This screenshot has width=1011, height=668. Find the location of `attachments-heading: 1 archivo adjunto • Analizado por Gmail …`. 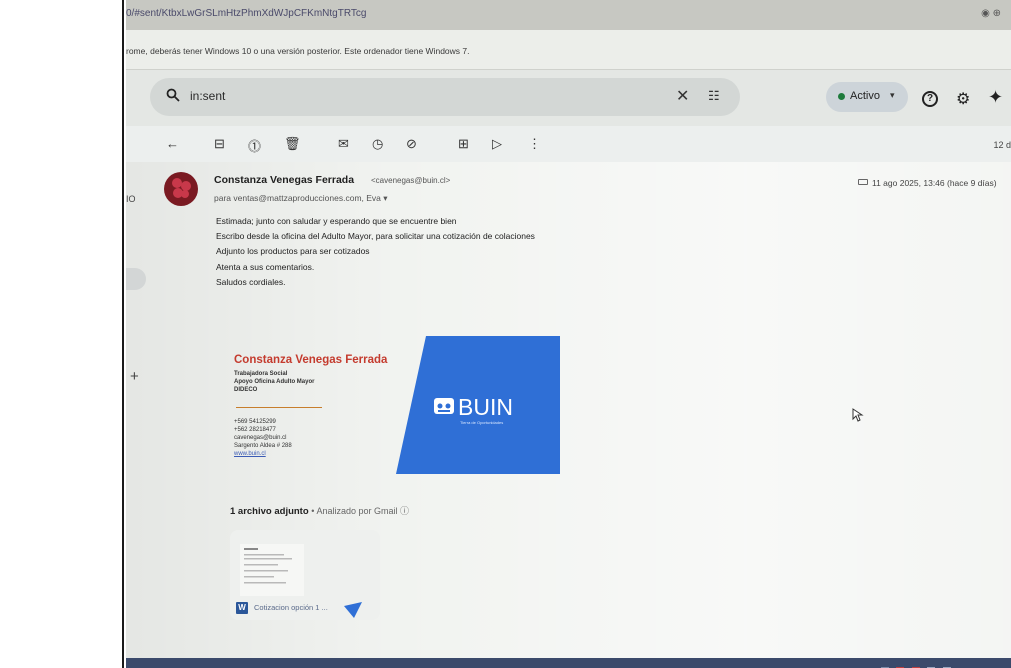

attachments-heading: 1 archivo adjunto • Analizado por Gmail … is located at coordinates (319, 510).